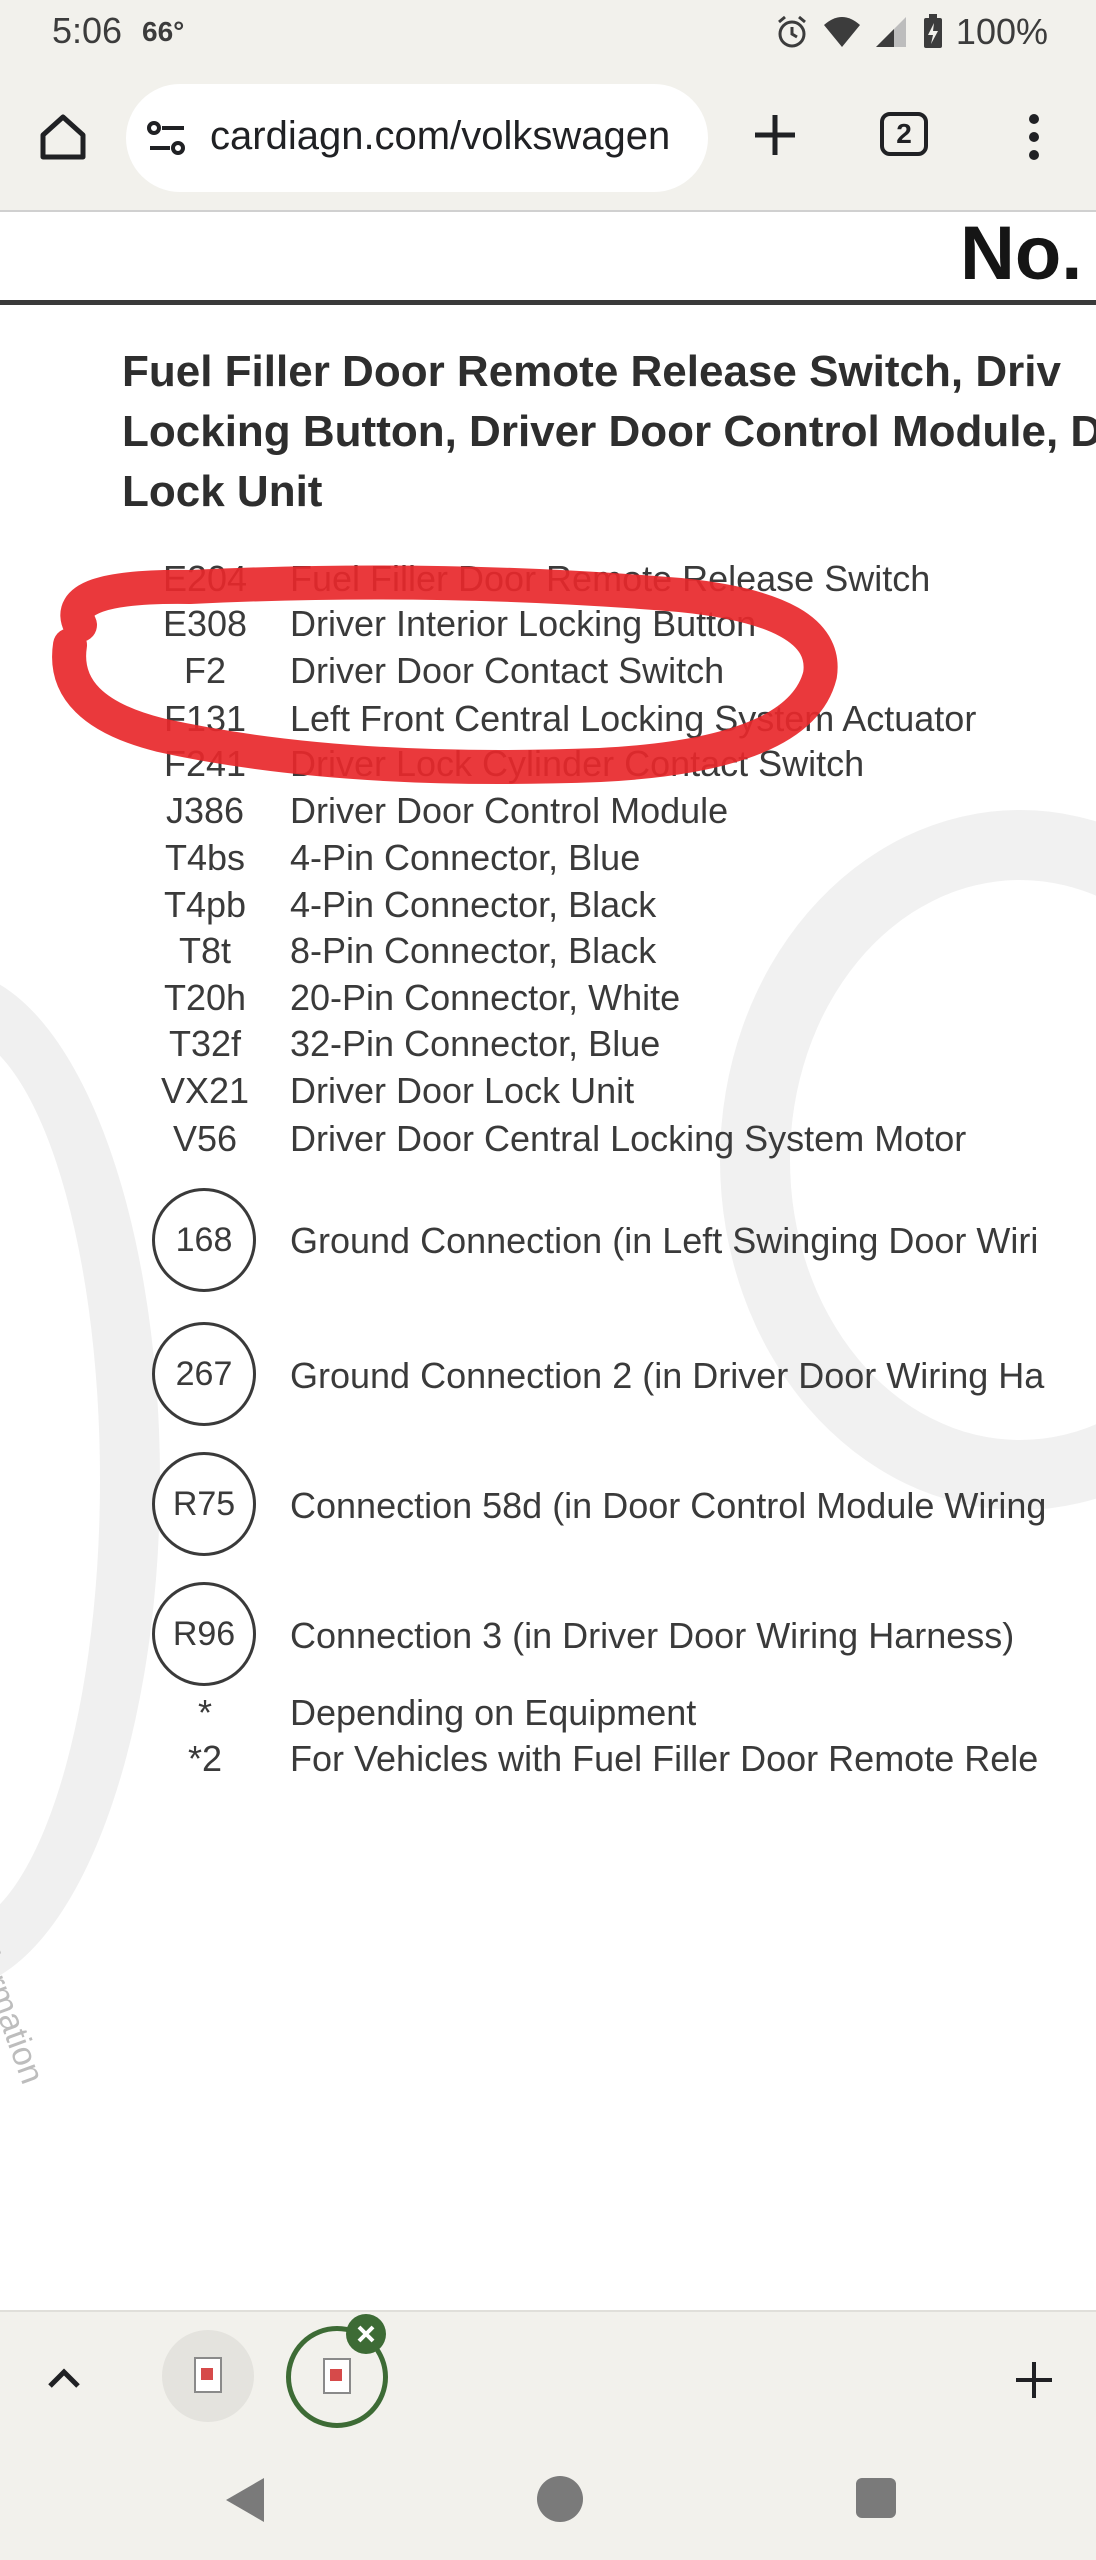  What do you see at coordinates (167, 138) in the screenshot?
I see `tune-icon` at bounding box center [167, 138].